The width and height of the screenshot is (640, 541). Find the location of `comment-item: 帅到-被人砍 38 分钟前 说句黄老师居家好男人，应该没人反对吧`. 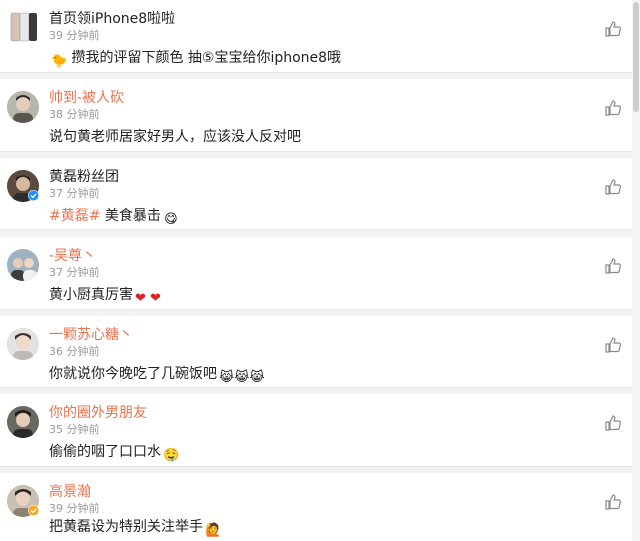

comment-item: 帅到-被人砍 38 分钟前 说句黄老师居家好男人，应该没人反对吧 is located at coordinates (316, 115).